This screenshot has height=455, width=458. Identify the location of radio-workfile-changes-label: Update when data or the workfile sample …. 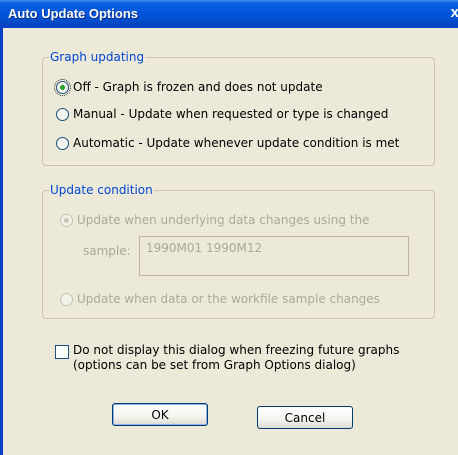
(228, 299).